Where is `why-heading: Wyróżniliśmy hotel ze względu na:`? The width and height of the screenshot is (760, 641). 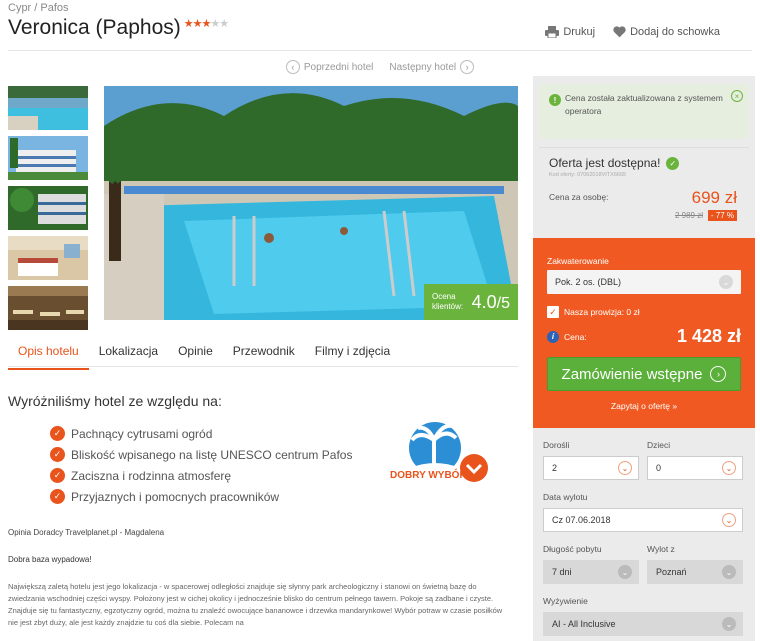 why-heading: Wyróżniliśmy hotel ze względu na: is located at coordinates (115, 401).